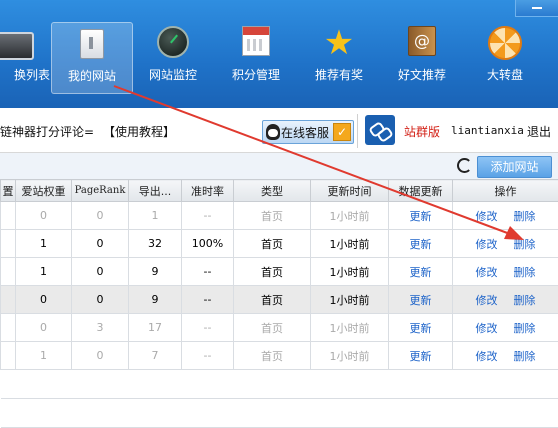 Image resolution: width=558 pixels, height=428 pixels. What do you see at coordinates (155, 356) in the screenshot?
I see `outlinks-cell: 7` at bounding box center [155, 356].